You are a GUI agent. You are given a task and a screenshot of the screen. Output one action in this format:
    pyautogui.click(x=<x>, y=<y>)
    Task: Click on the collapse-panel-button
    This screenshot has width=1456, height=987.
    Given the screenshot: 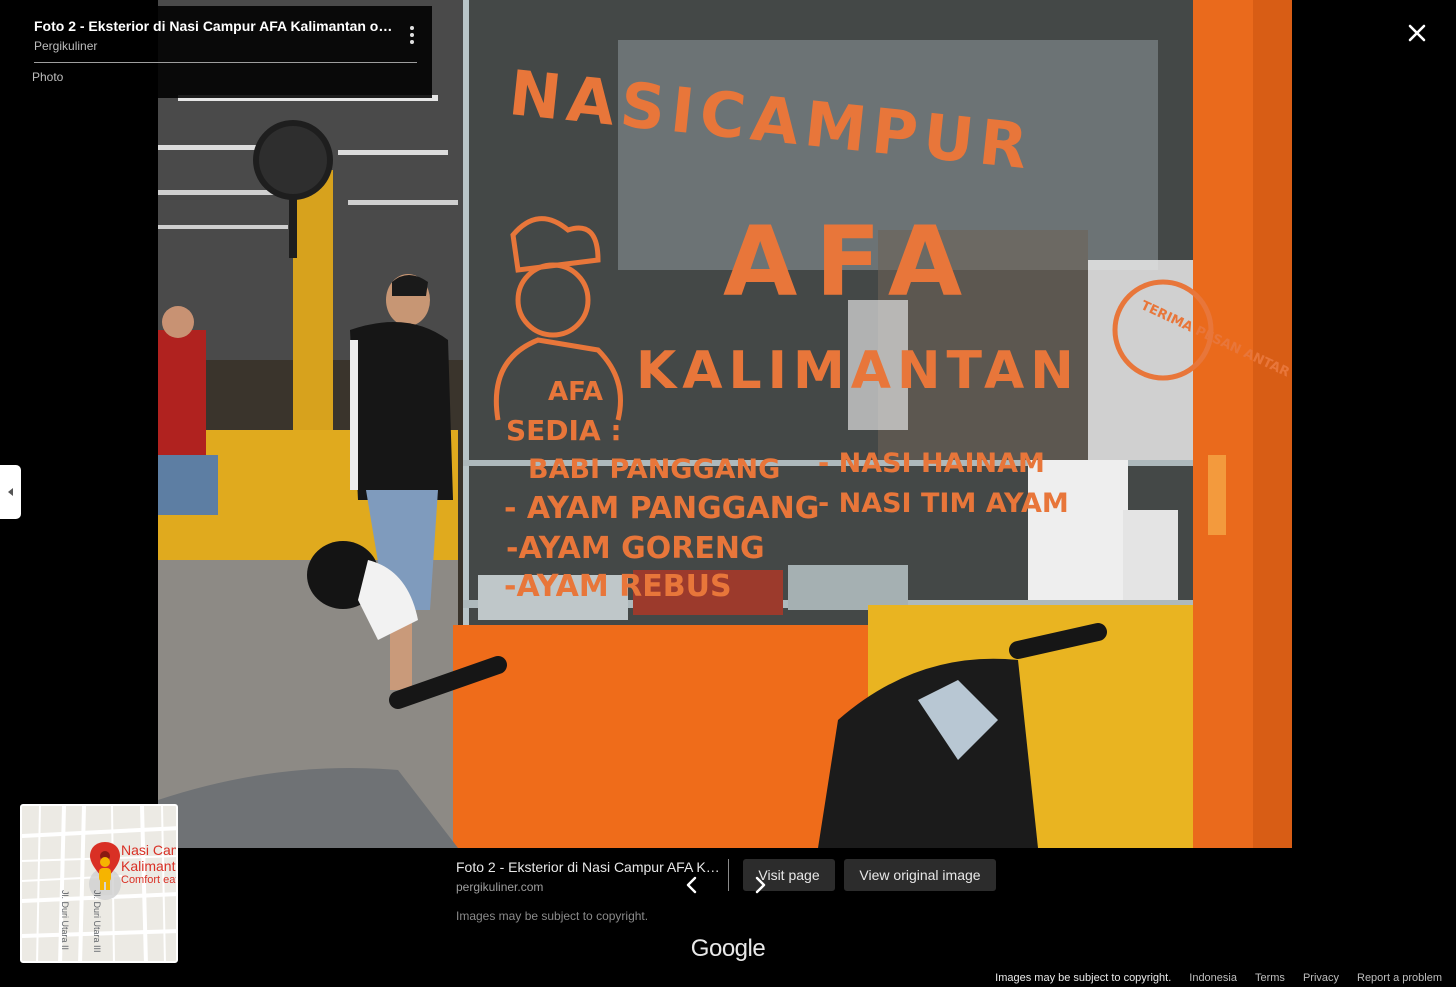 What is the action you would take?
    pyautogui.click(x=10, y=492)
    